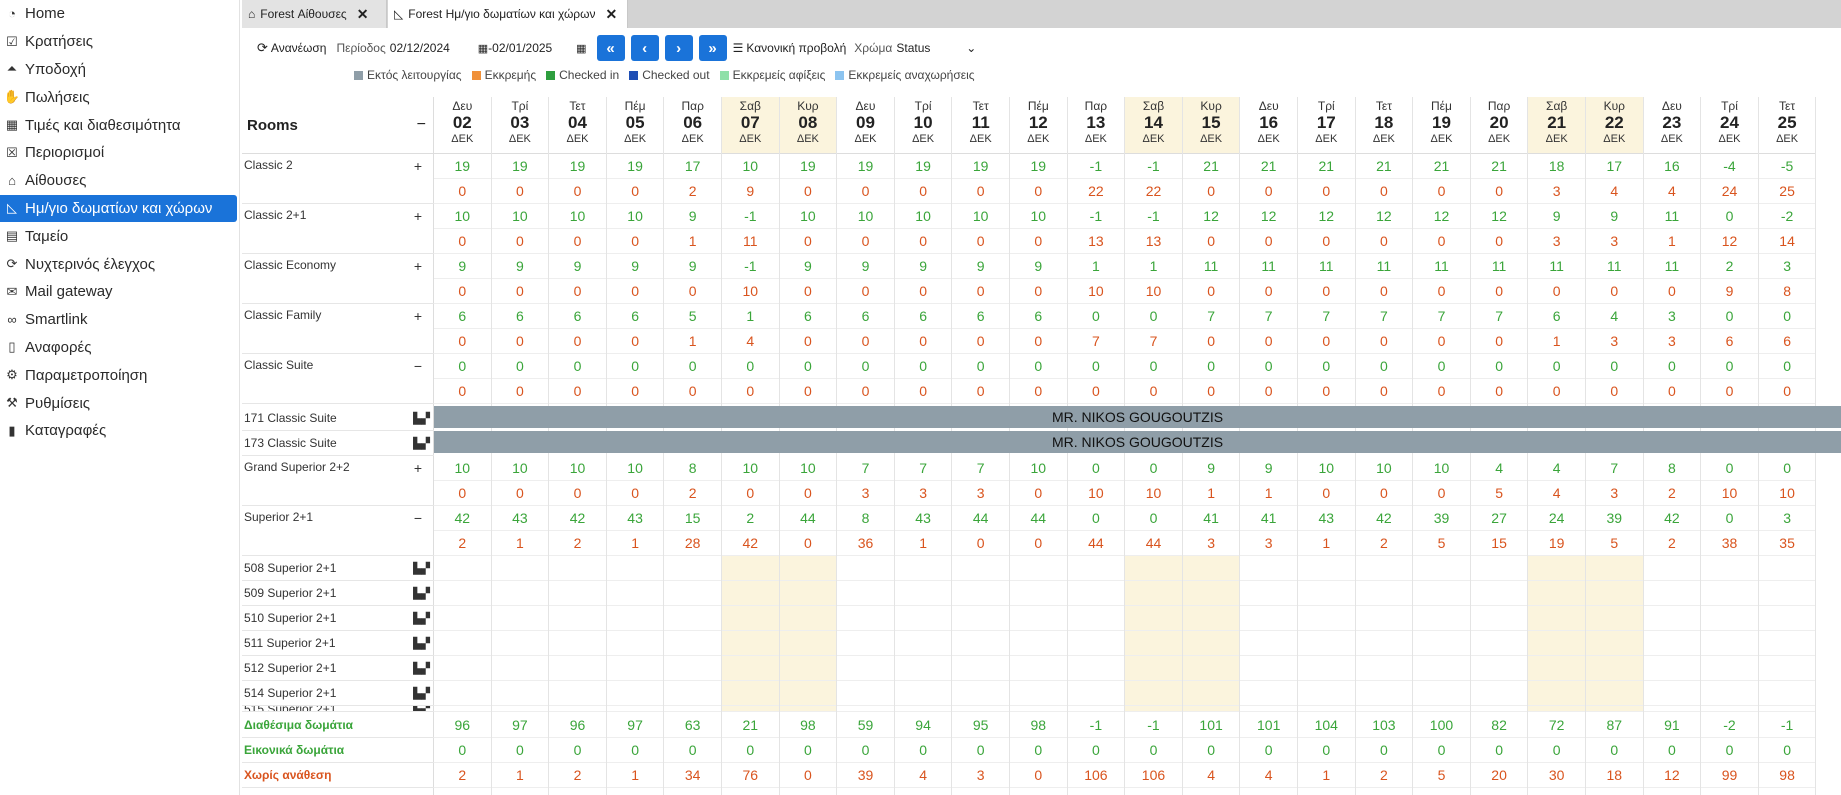 The height and width of the screenshot is (795, 1841). Describe the element at coordinates (338, 593) in the screenshot. I see `room-unit-row: 509 Superior 2+1 ▙▞` at that location.